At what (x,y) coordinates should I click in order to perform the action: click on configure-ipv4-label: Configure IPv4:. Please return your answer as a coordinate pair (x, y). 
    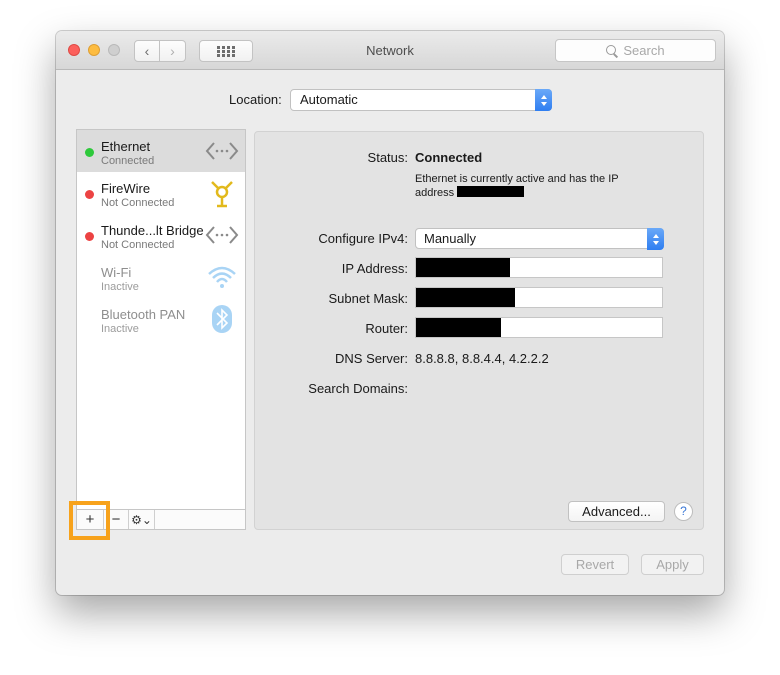
    Looking at the image, I should click on (363, 238).